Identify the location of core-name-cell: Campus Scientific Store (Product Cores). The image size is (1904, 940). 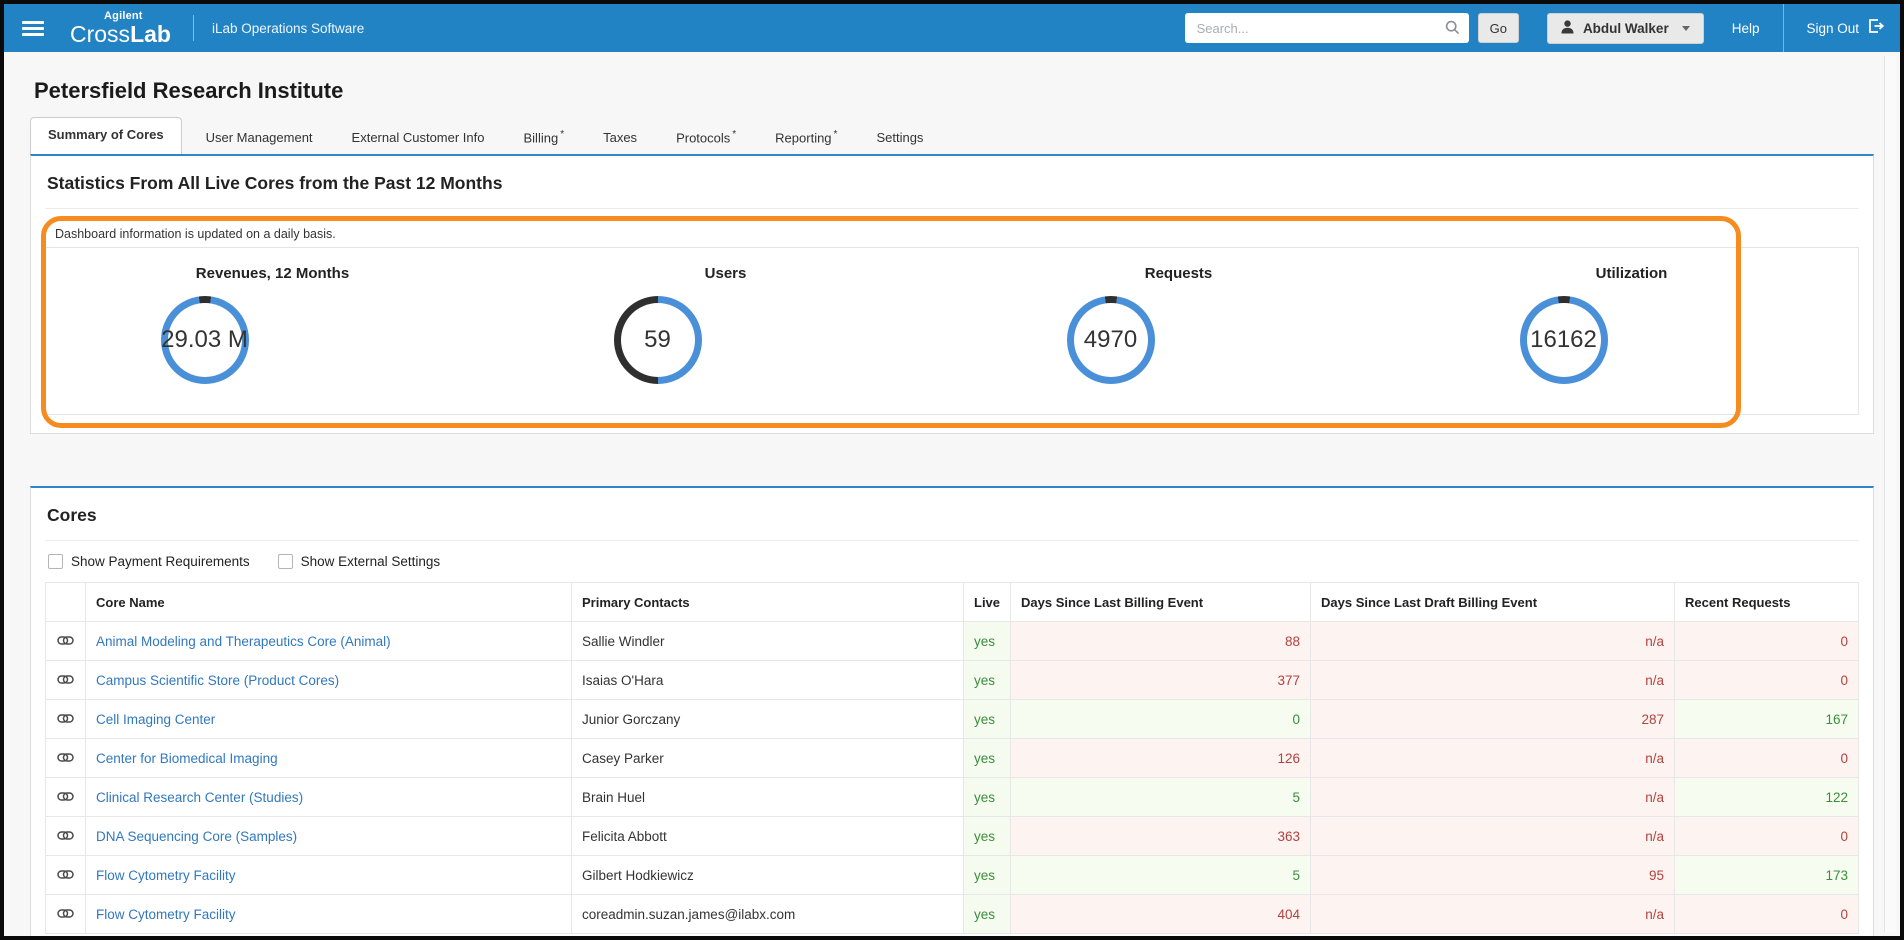
(328, 680).